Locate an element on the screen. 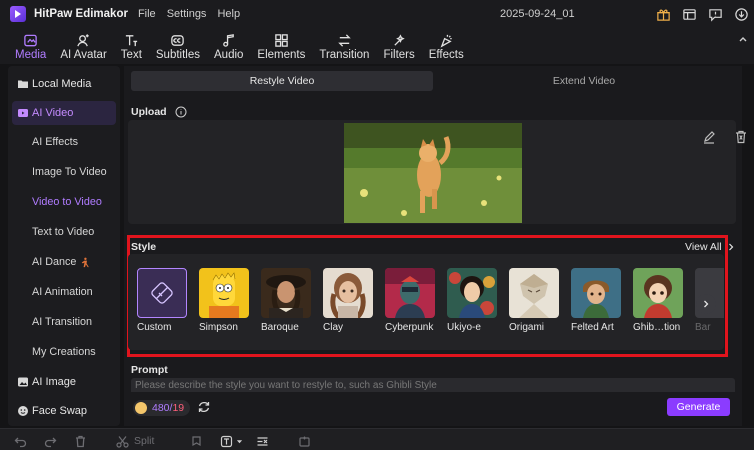 This screenshot has height=450, width=754. info-icon is located at coordinates (181, 112).